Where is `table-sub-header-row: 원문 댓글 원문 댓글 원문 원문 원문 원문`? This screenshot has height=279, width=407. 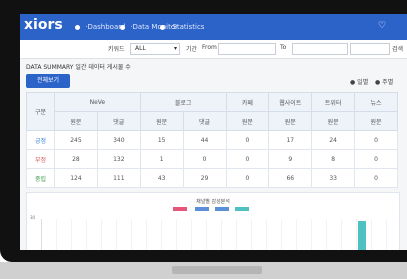
table-sub-header-row: 원문 댓글 원문 댓글 원문 원문 원문 원문 is located at coordinates (212, 121).